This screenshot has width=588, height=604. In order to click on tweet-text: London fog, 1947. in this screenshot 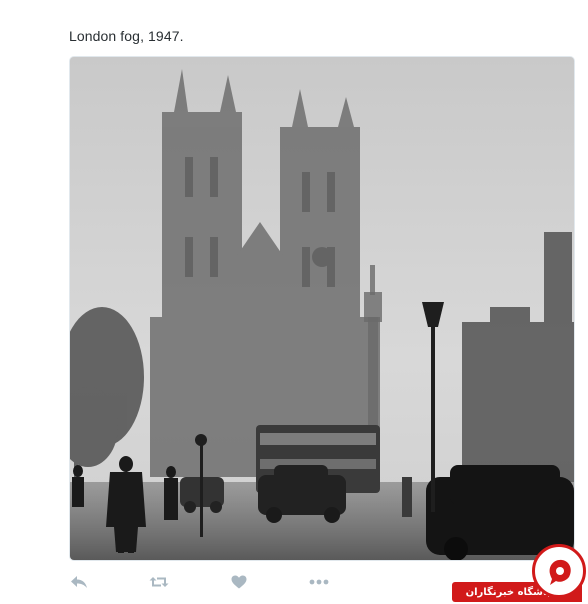, I will do `click(126, 36)`.